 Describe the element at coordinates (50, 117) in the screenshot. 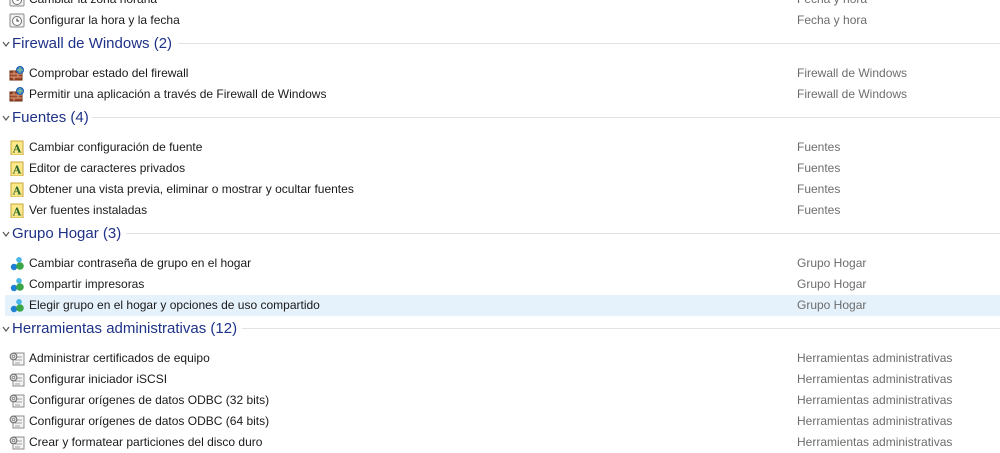

I see `group-title: Fuentes (4)` at that location.